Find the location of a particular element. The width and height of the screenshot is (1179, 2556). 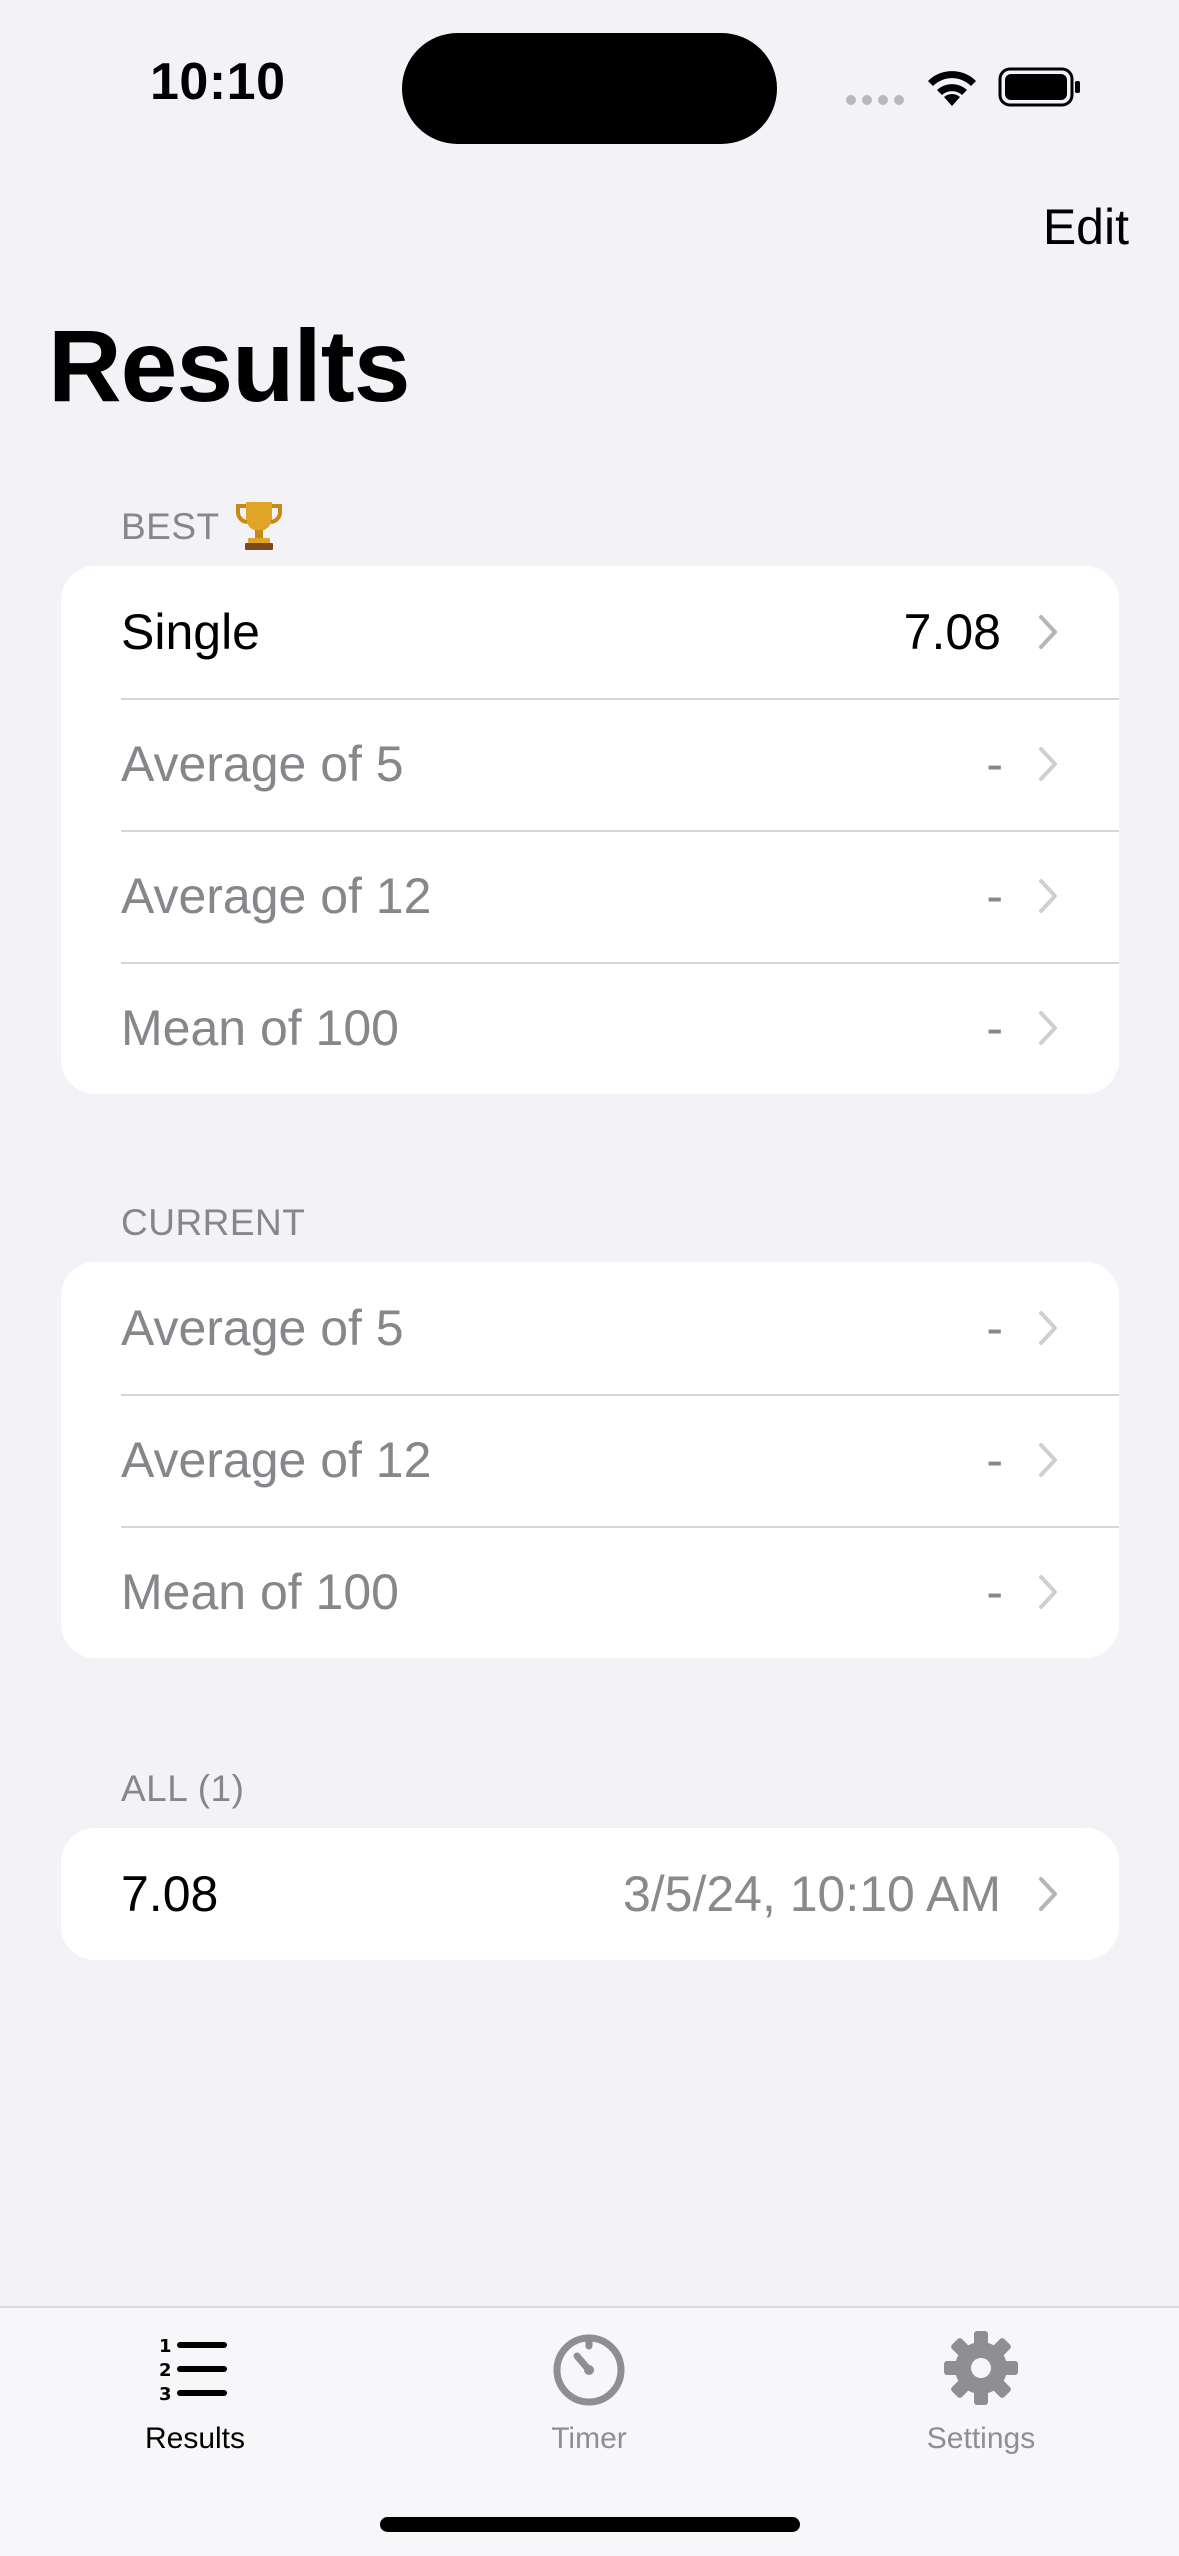

result-time: 7.08 is located at coordinates (170, 1894).